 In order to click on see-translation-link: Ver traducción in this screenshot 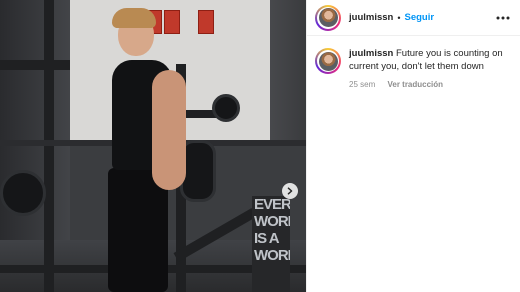, I will do `click(415, 84)`.